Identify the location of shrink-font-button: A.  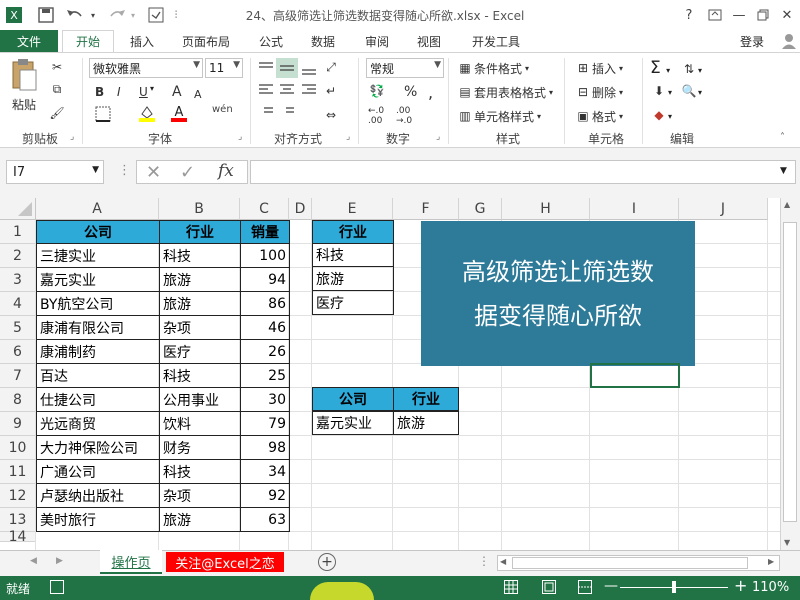
(198, 94).